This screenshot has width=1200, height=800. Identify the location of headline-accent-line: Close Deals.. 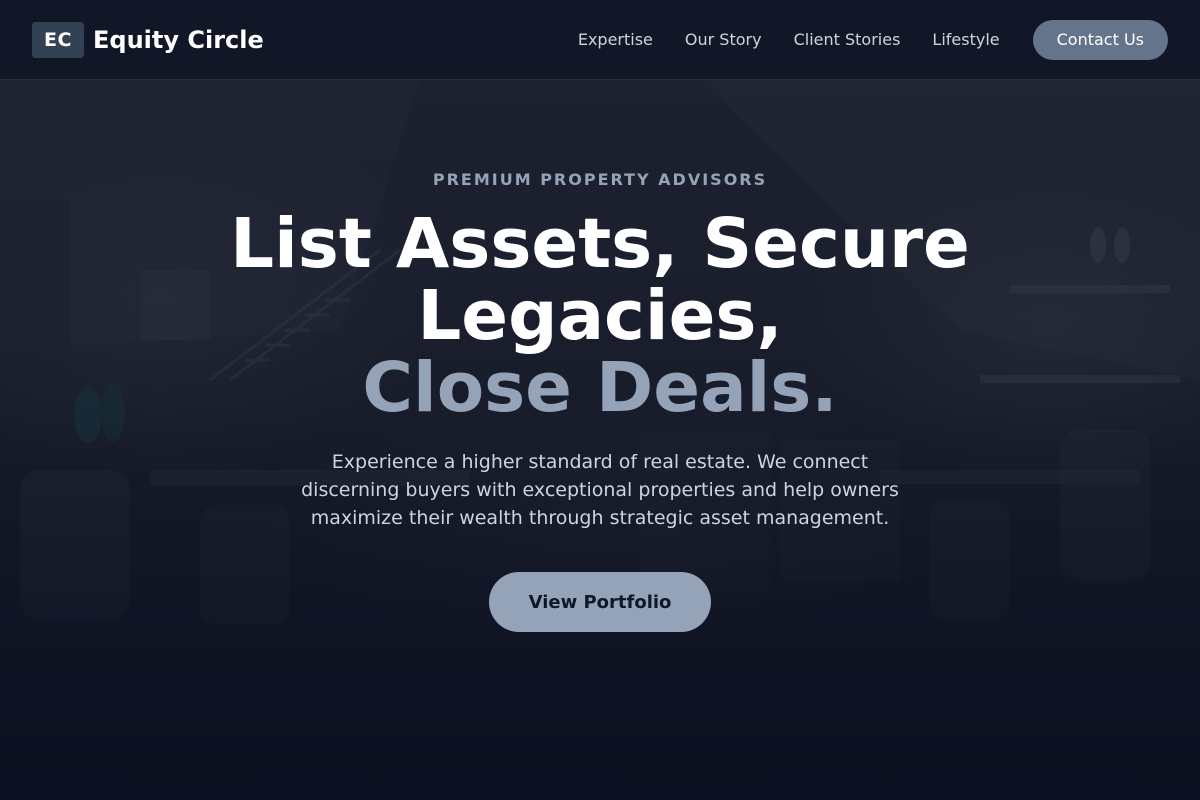
(600, 388).